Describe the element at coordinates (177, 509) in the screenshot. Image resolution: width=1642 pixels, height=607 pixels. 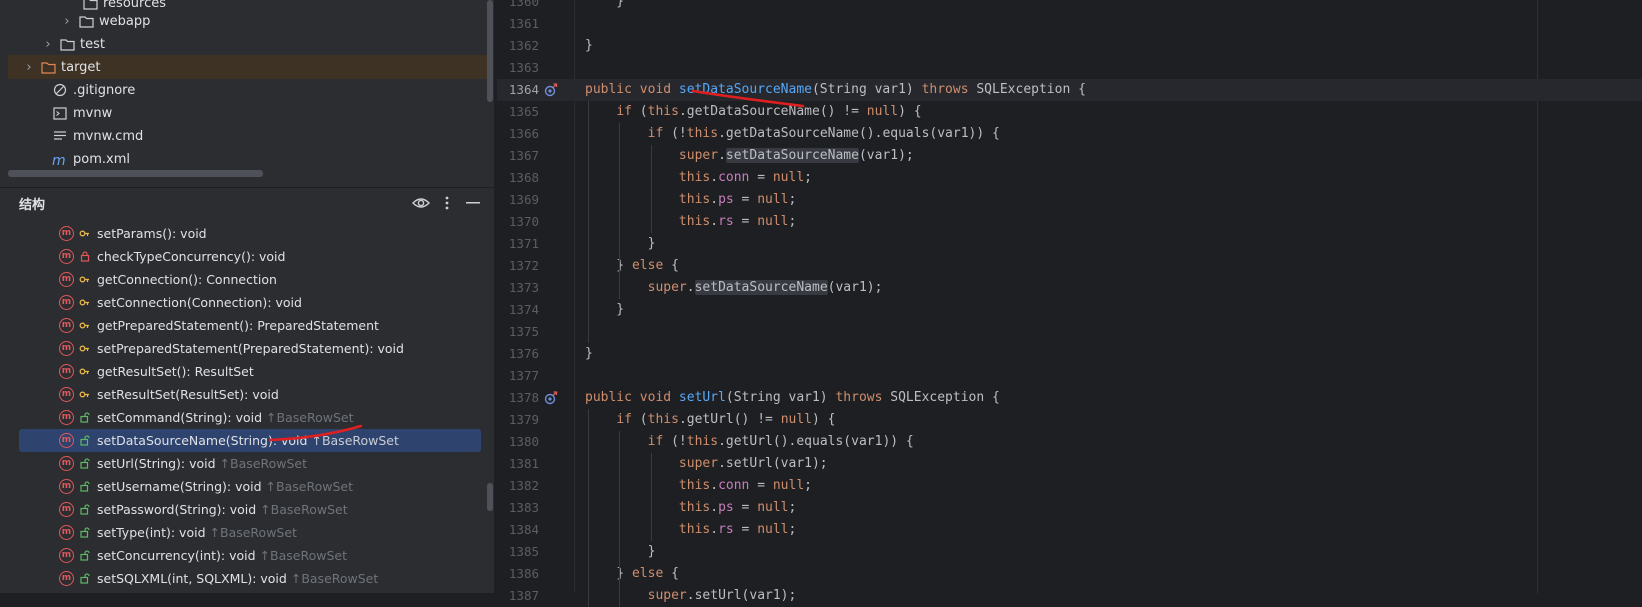
I see `method-signature: setPassword(String): void` at that location.